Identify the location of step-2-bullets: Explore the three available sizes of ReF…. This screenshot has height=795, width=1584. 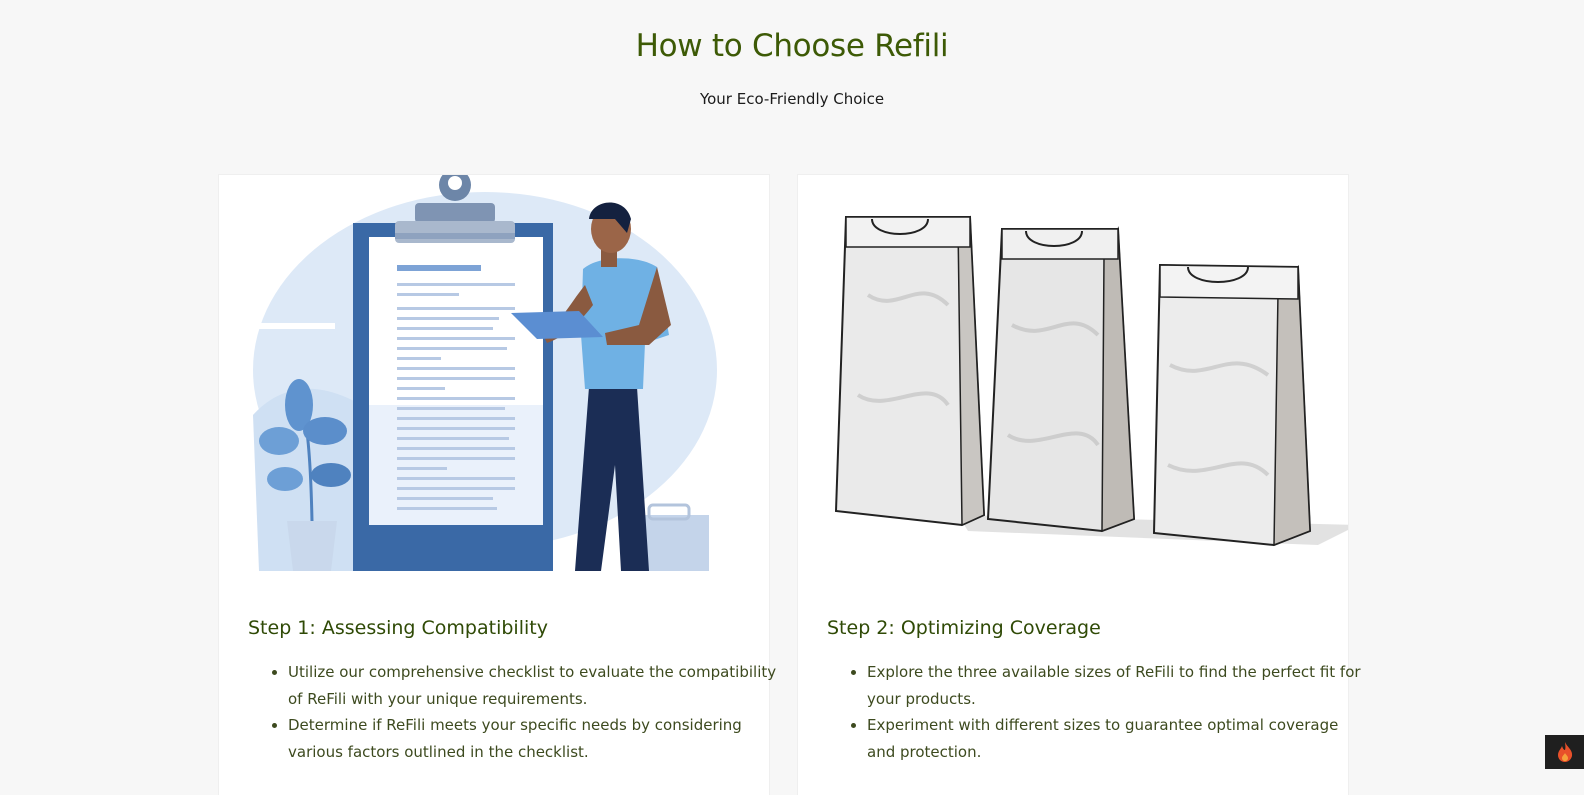
(1097, 712).